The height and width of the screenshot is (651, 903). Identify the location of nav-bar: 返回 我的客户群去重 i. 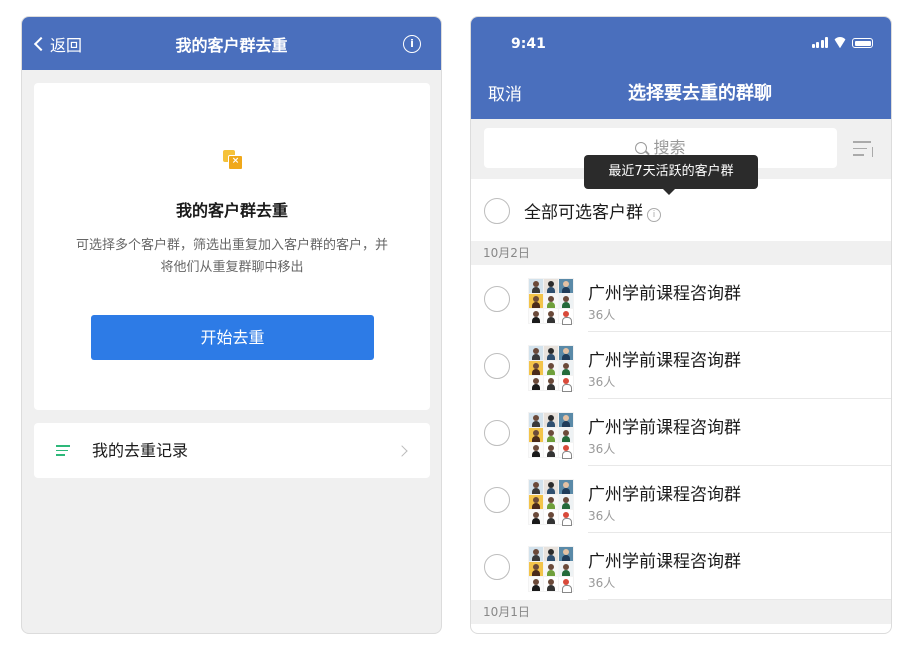
(231, 43).